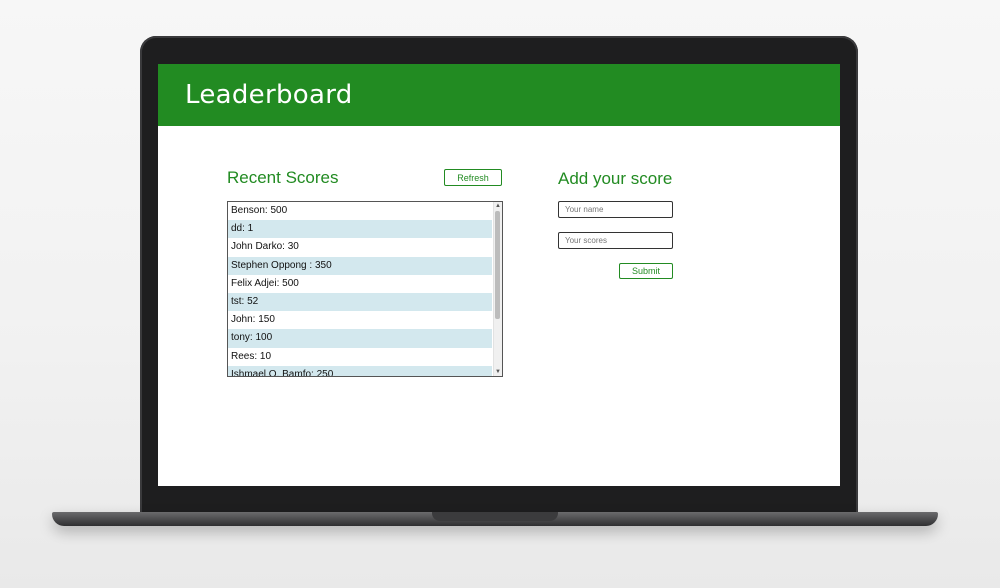 This screenshot has height=588, width=1000. Describe the element at coordinates (360, 265) in the screenshot. I see `list-item: Stephen Oppong : 350` at that location.